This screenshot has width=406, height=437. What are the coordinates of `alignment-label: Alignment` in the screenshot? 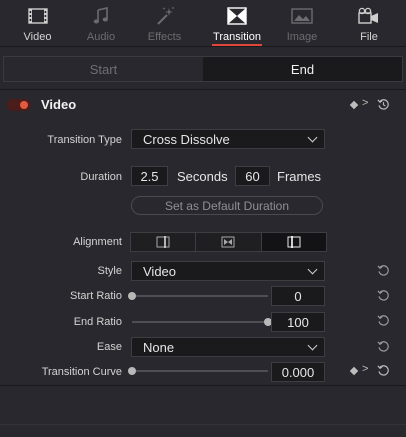 It's located at (97, 242).